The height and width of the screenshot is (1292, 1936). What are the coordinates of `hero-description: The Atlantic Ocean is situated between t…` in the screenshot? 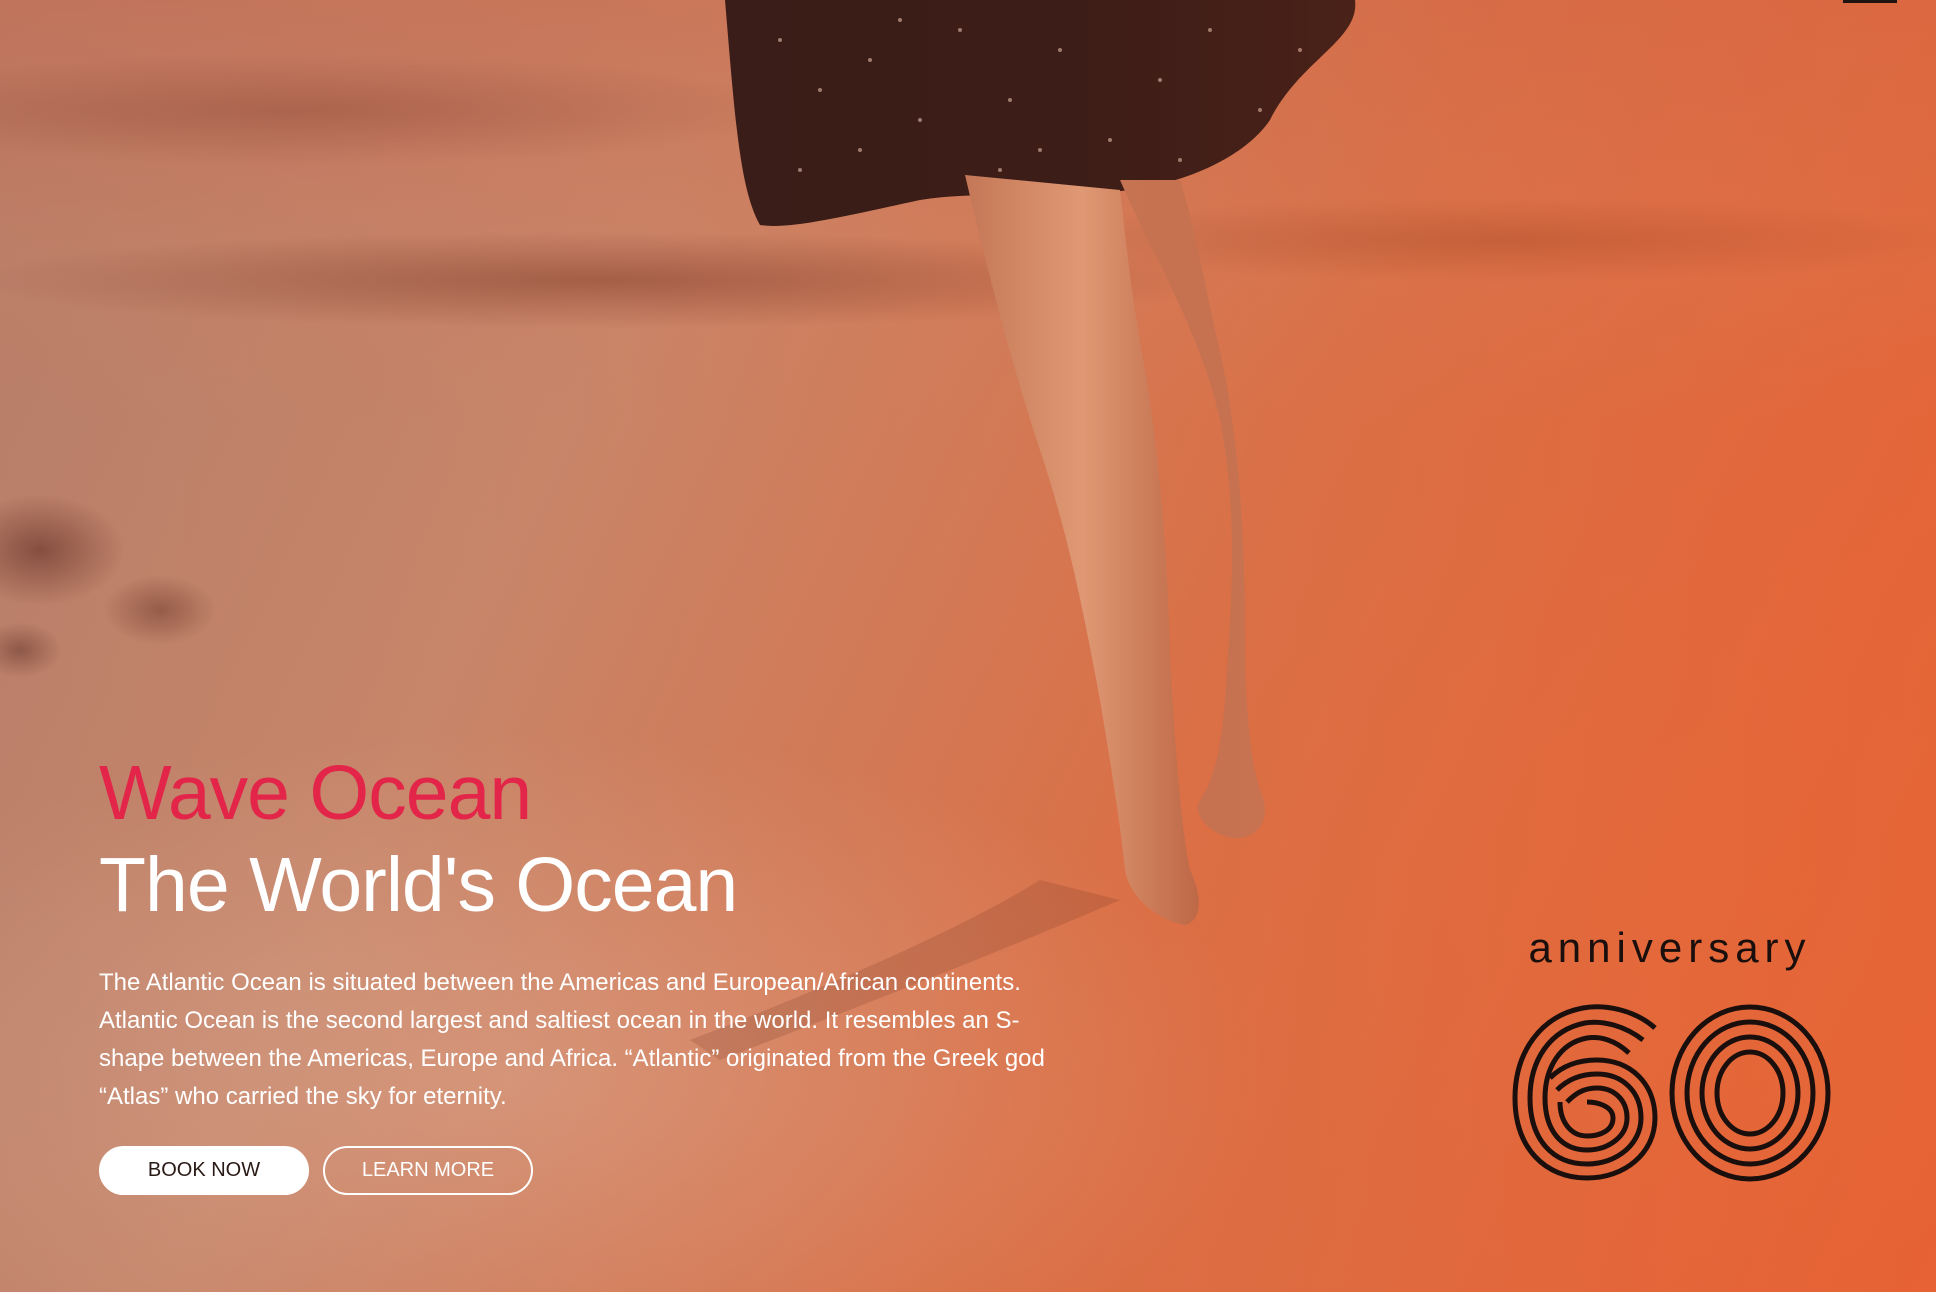 It's located at (572, 1039).